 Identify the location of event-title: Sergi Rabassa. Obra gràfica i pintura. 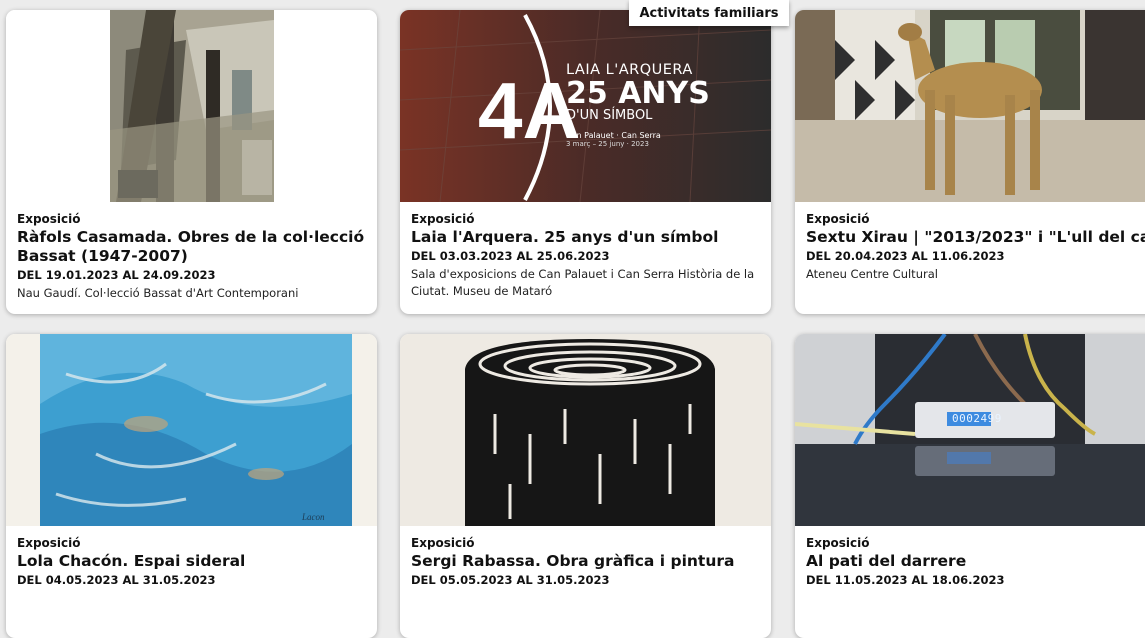
(589, 561).